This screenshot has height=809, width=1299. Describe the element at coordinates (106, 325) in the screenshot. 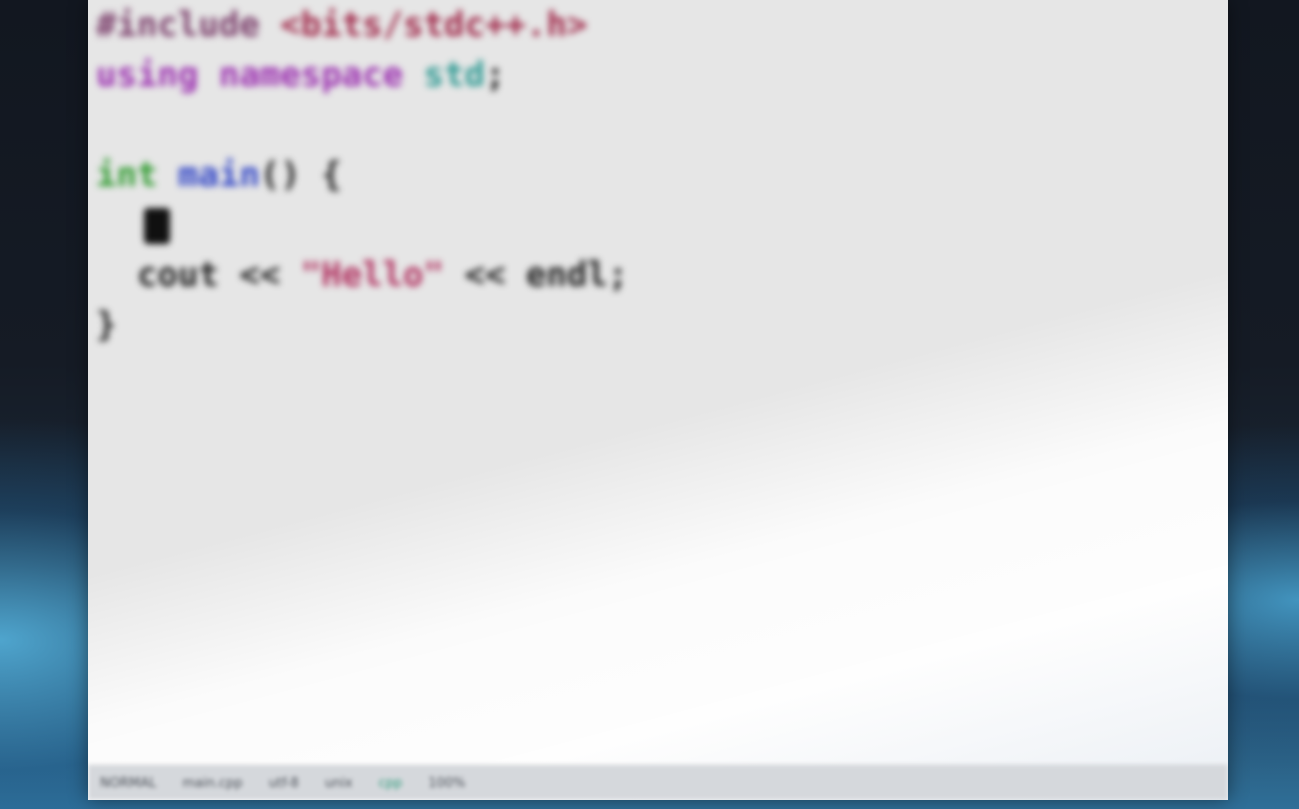

I see `punct-token: }` at that location.